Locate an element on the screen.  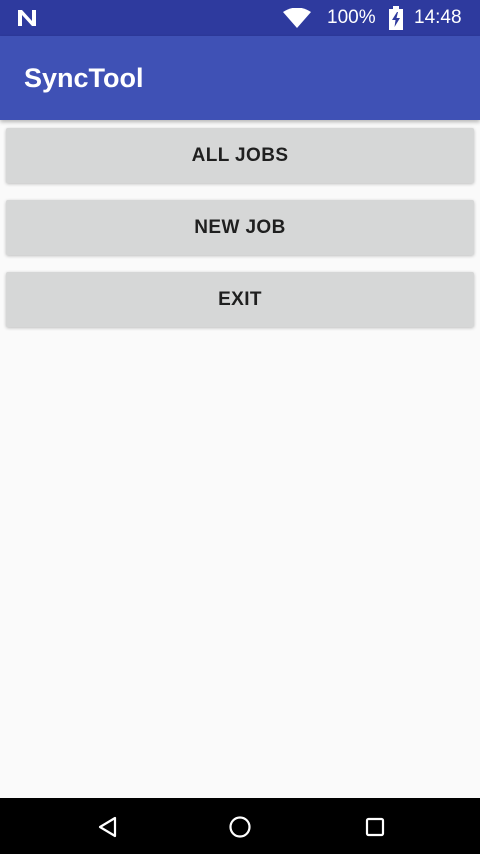
navigation-bar is located at coordinates (240, 826).